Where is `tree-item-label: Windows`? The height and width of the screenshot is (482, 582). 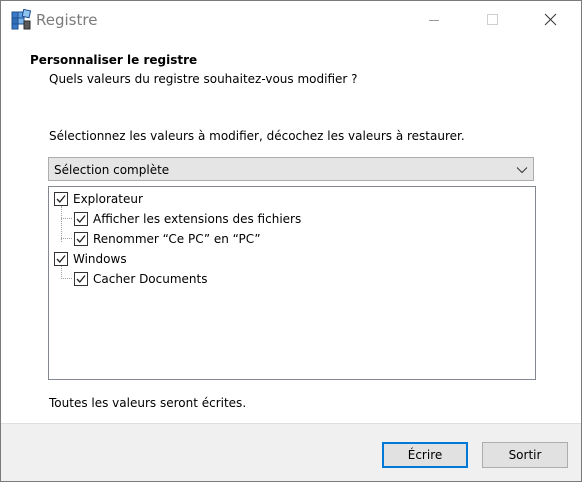
tree-item-label: Windows is located at coordinates (100, 259).